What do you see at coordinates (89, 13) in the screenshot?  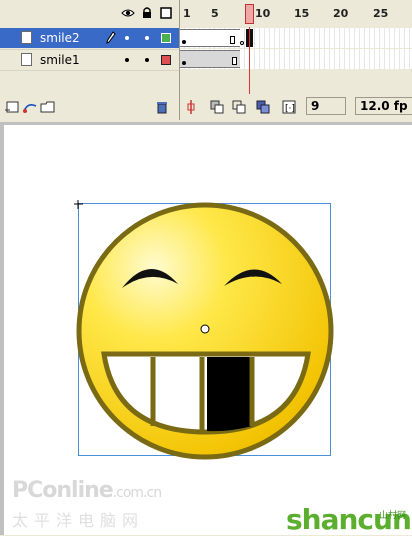 I see `layer-header` at bounding box center [89, 13].